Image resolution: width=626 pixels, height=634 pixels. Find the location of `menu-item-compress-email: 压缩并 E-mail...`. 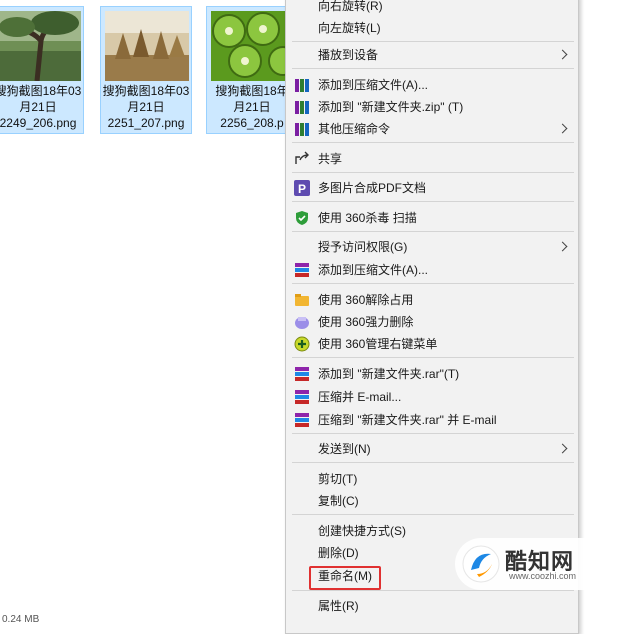

menu-item-compress-email: 压缩并 E-mail... is located at coordinates (432, 397).